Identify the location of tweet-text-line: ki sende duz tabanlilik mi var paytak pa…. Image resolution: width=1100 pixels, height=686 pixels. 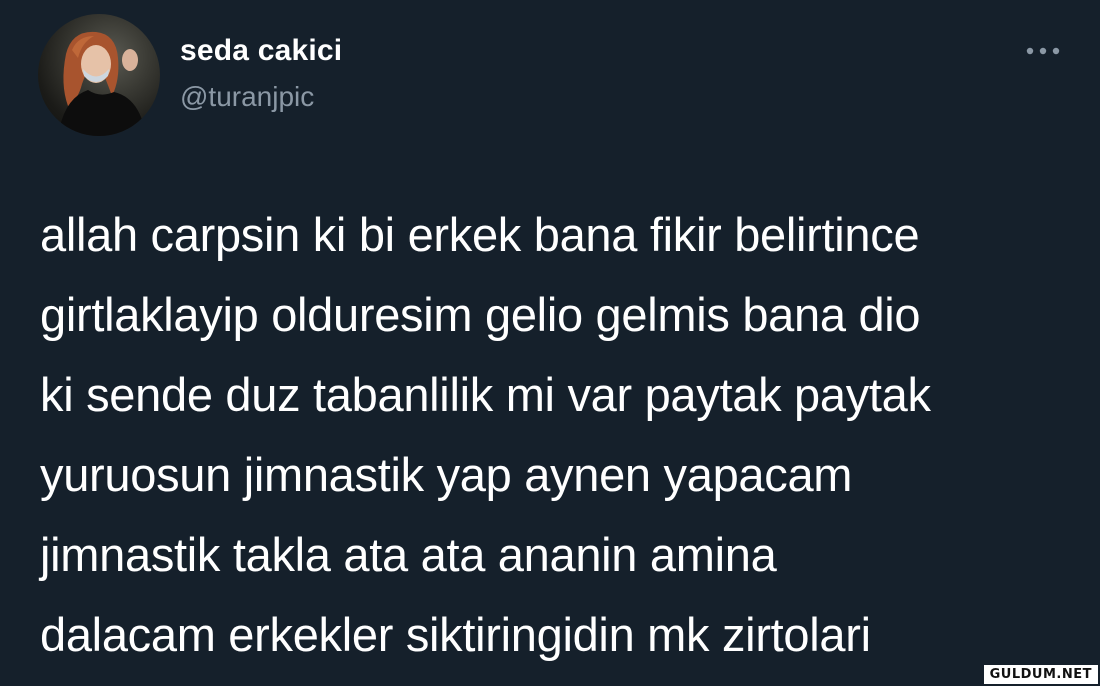
(485, 394).